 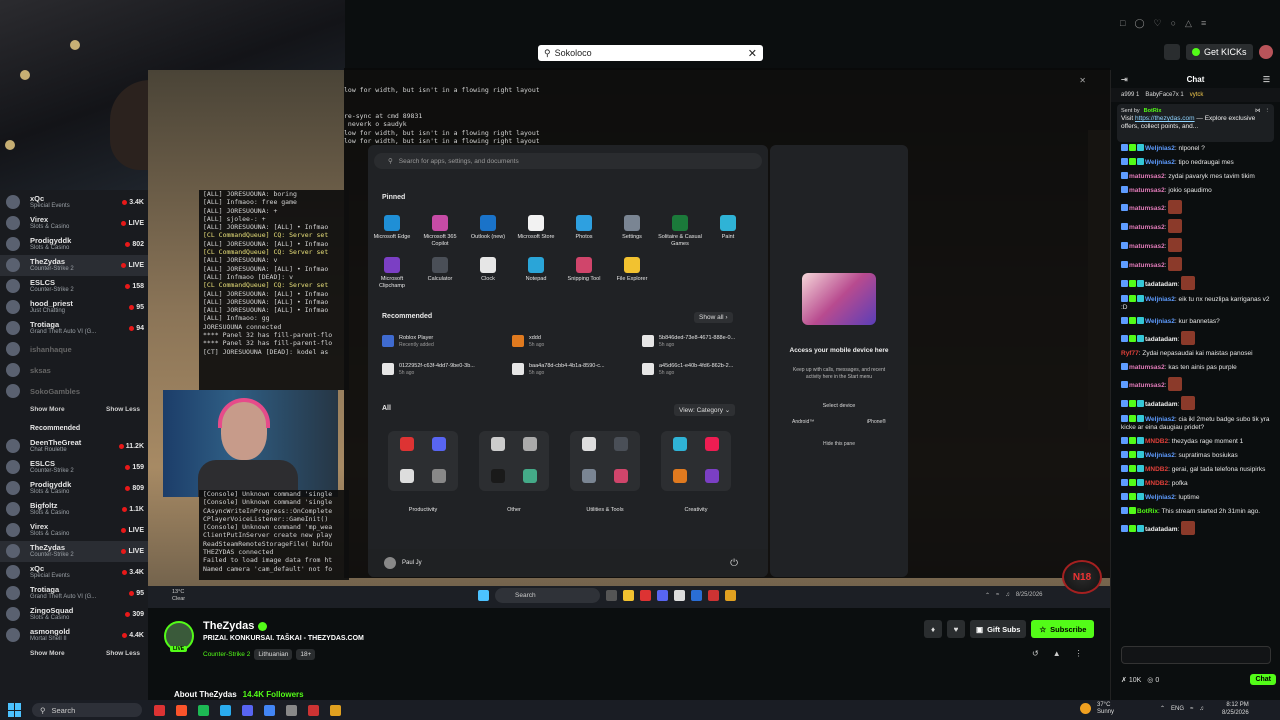 I want to click on pinned-app-clipchamp: Microsoft Clipchamp, so click(x=392, y=273).